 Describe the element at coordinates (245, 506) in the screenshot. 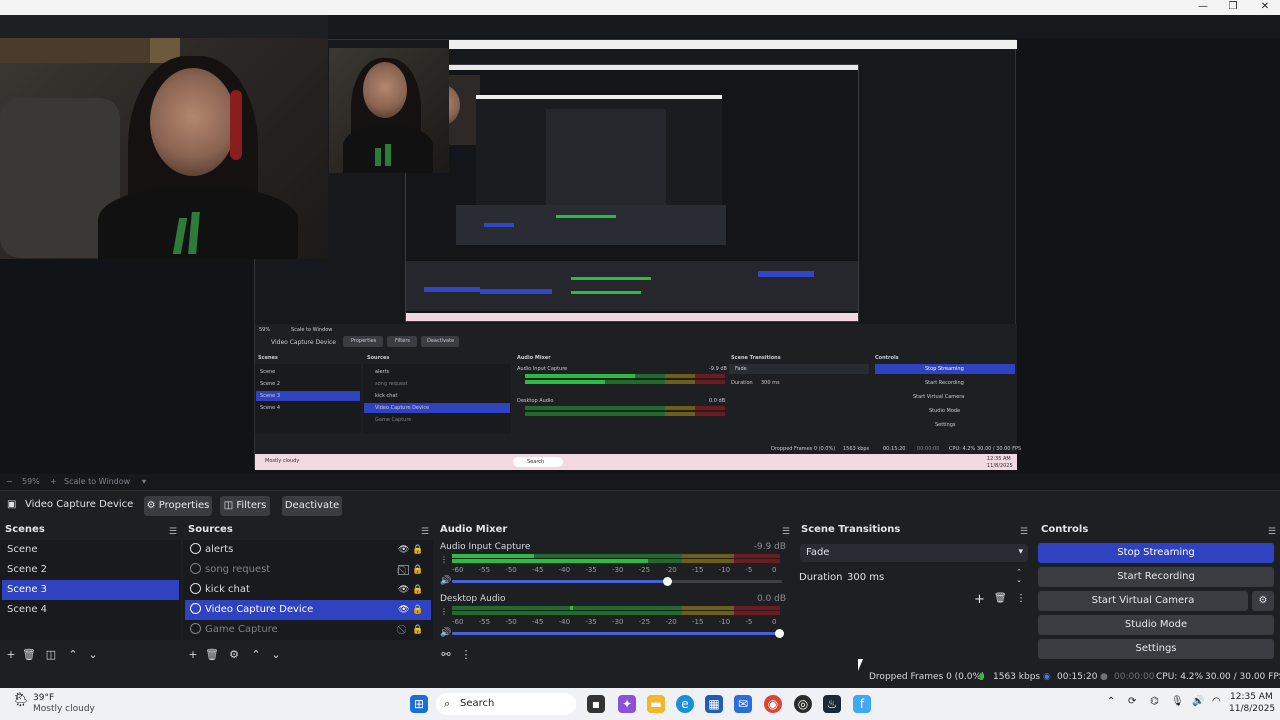

I see `filters-button: ◫ Filters` at that location.